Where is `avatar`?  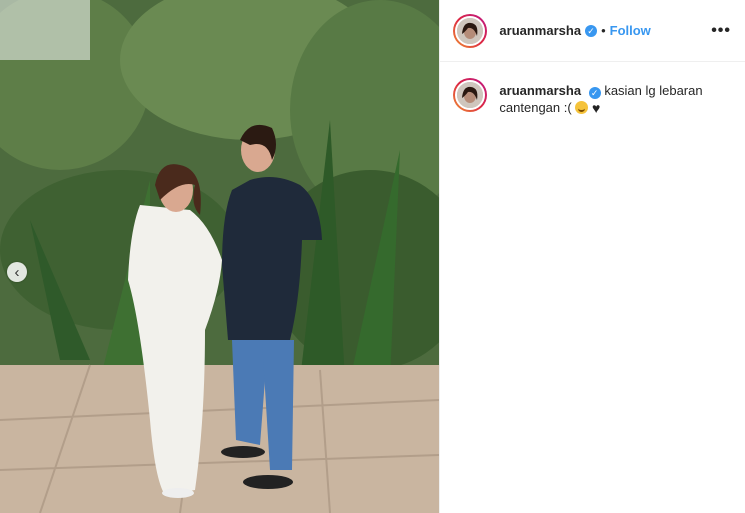
avatar is located at coordinates (470, 30).